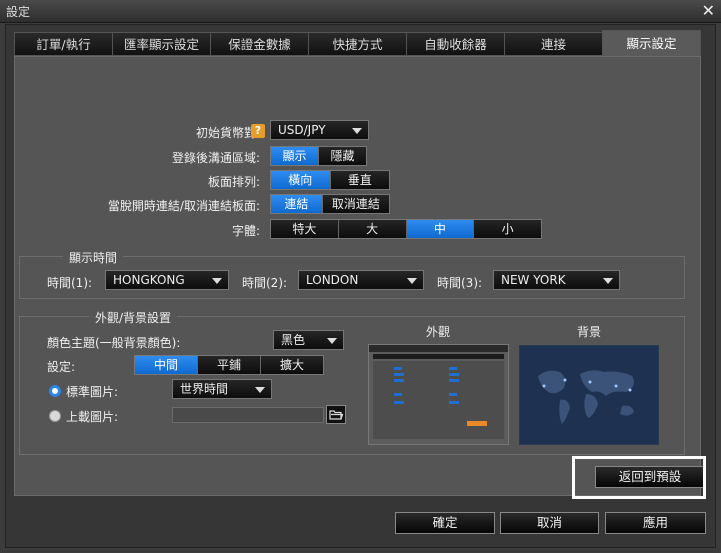  I want to click on appearance-preview, so click(438, 394).